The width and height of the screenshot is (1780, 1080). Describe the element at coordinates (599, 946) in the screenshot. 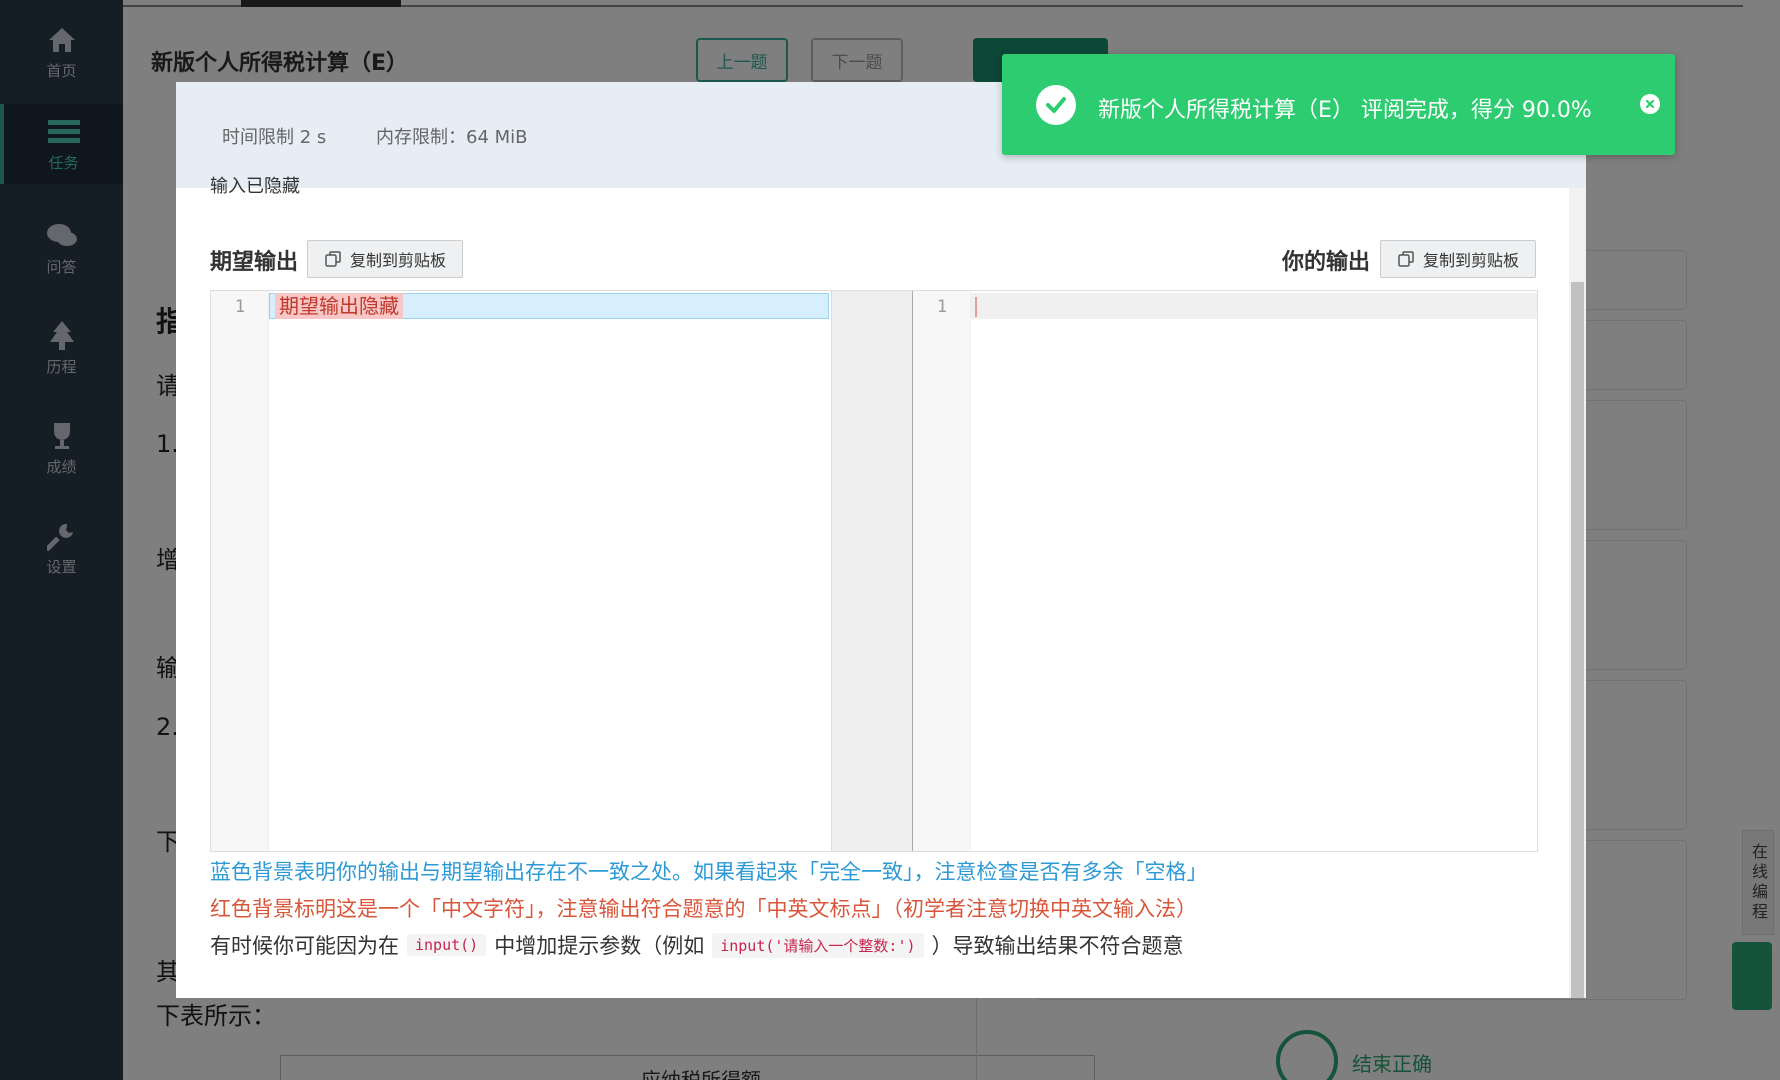

I see `note-hint-part: 中增加提示参数（例如` at that location.